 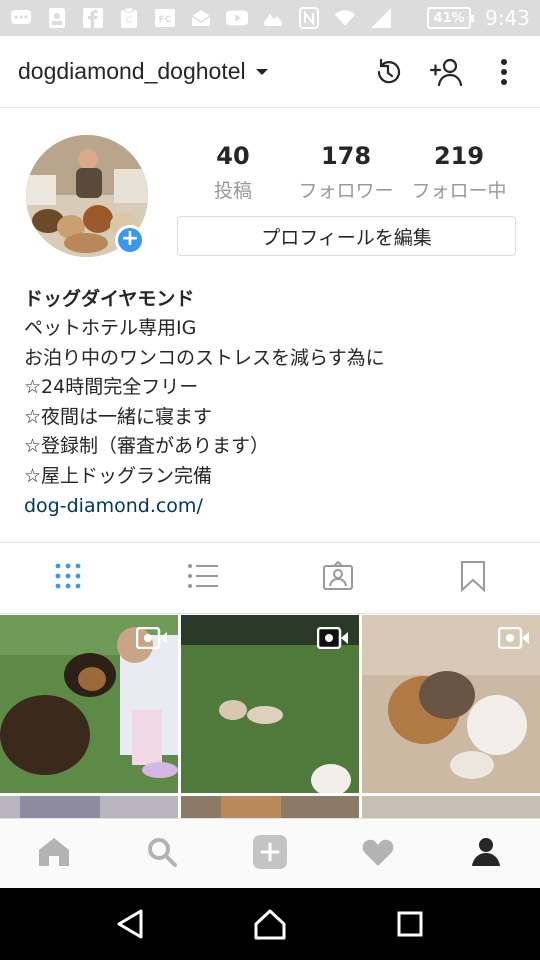 I want to click on bottom-navigation, so click(x=270, y=853).